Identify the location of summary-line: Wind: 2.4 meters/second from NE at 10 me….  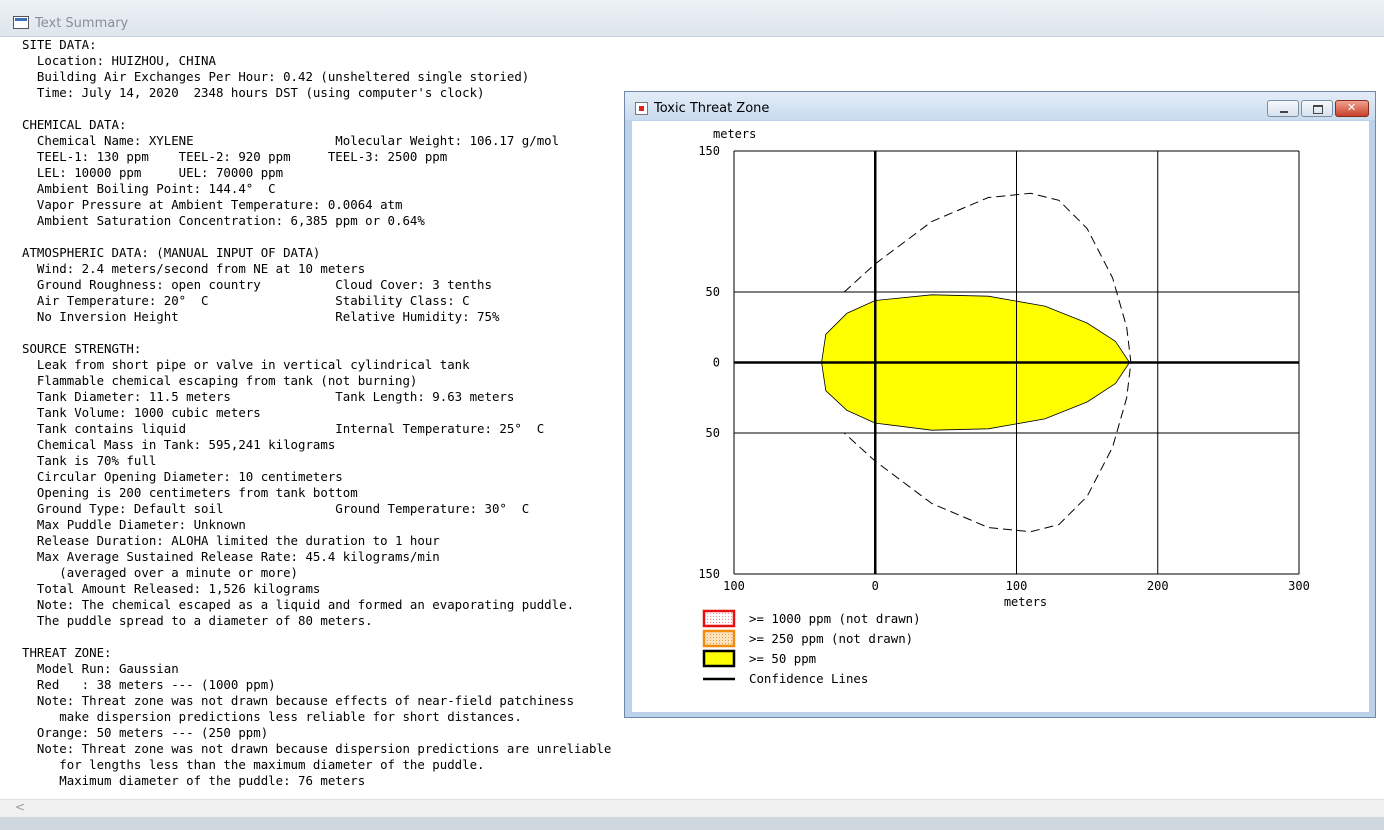
(194, 268).